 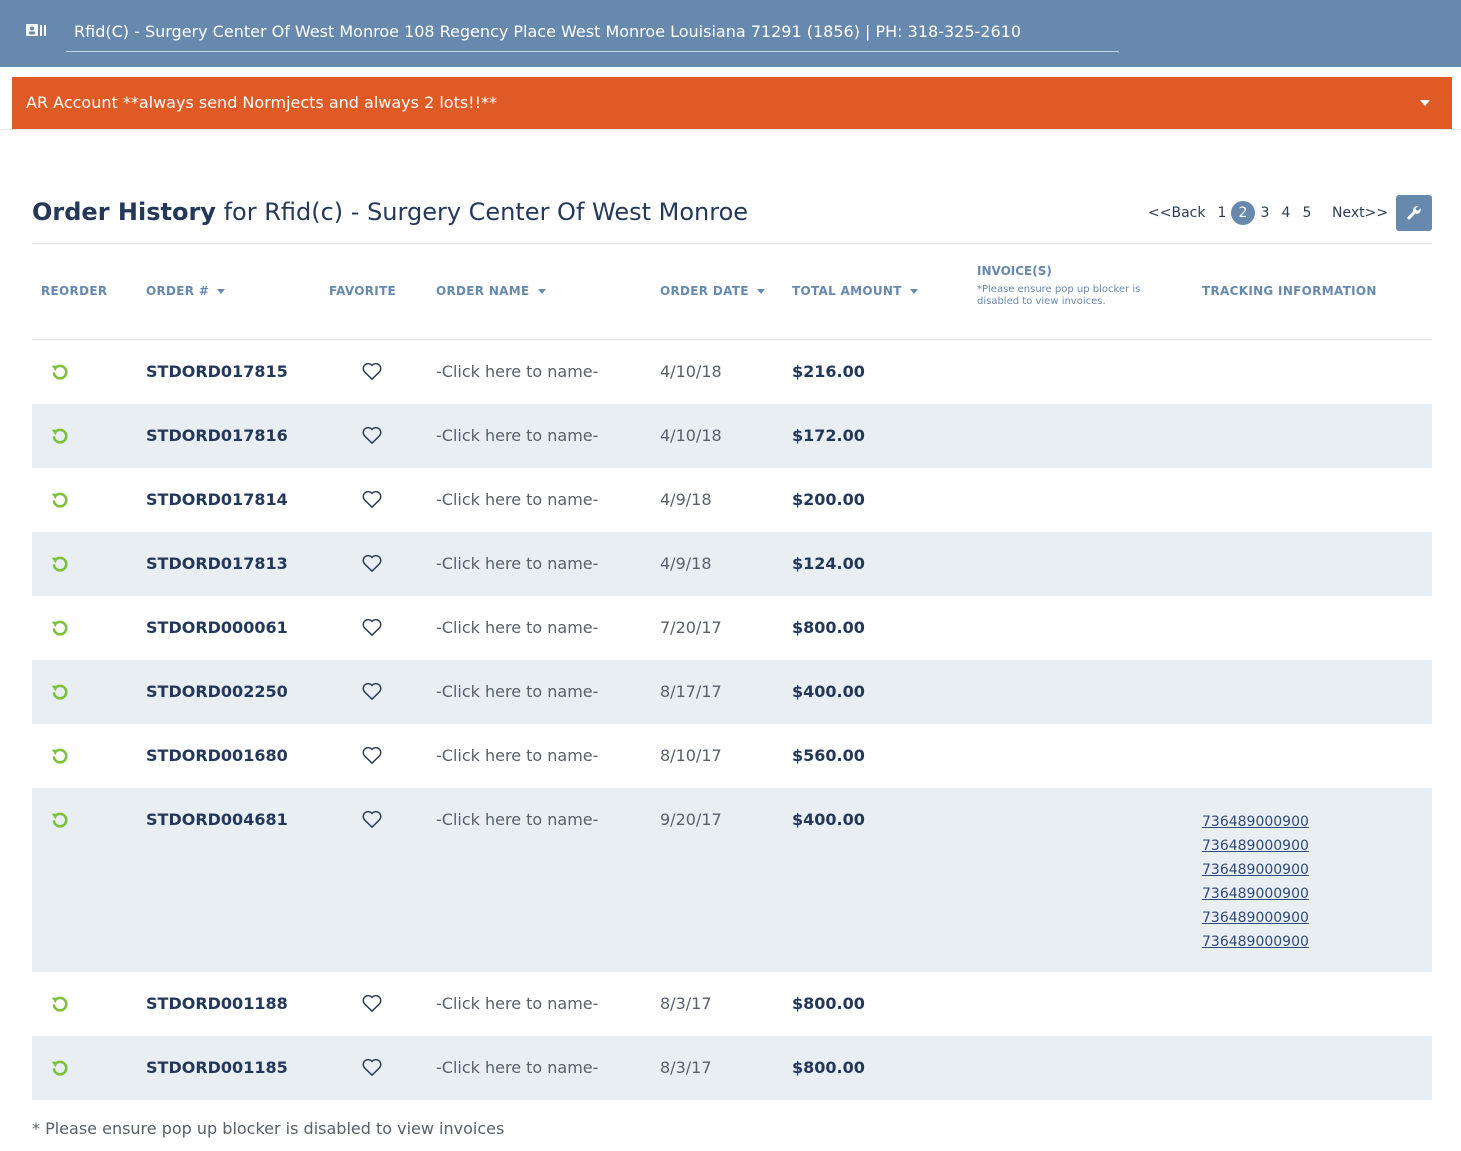 What do you see at coordinates (1286, 213) in the screenshot?
I see `pagination-page-4: 4` at bounding box center [1286, 213].